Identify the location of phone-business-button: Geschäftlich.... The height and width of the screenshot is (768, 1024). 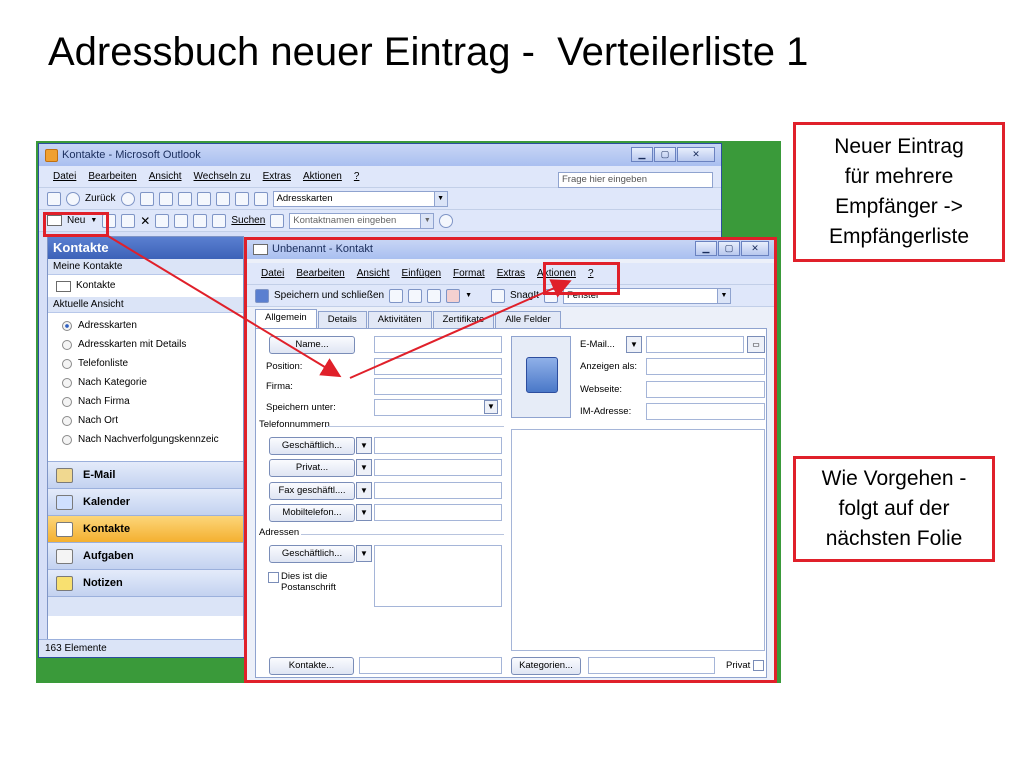
(312, 446).